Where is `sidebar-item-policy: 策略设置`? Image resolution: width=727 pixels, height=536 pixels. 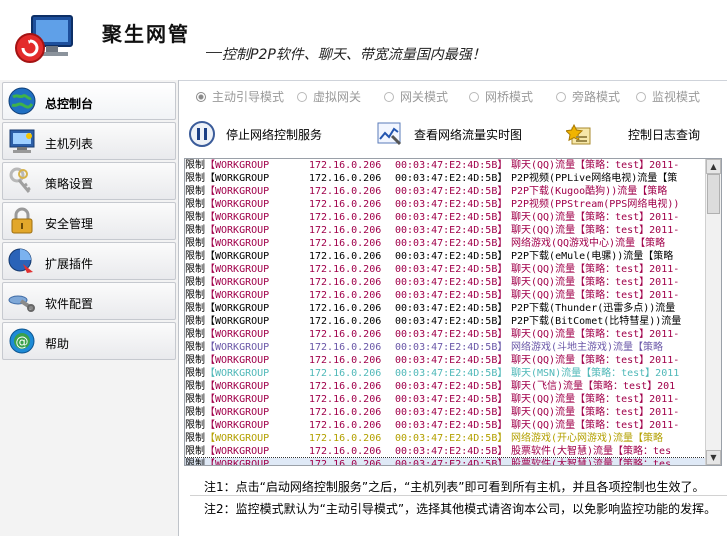 sidebar-item-policy: 策略设置 is located at coordinates (89, 181).